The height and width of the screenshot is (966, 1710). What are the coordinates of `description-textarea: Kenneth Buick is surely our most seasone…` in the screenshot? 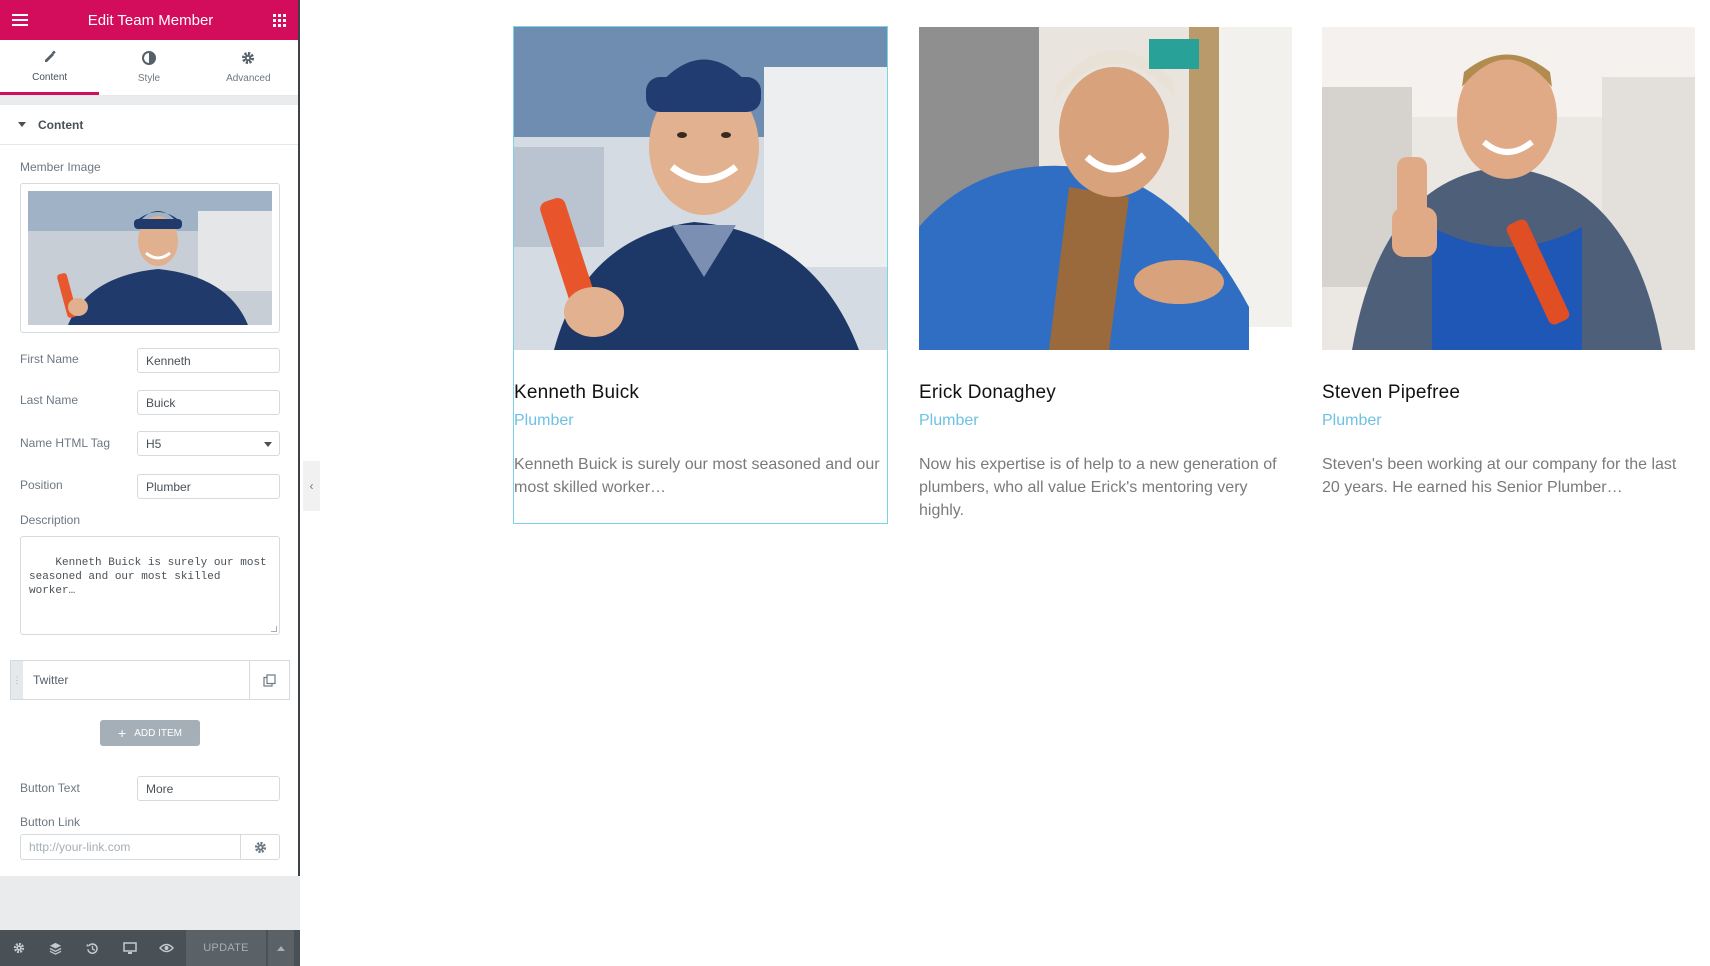 It's located at (150, 585).